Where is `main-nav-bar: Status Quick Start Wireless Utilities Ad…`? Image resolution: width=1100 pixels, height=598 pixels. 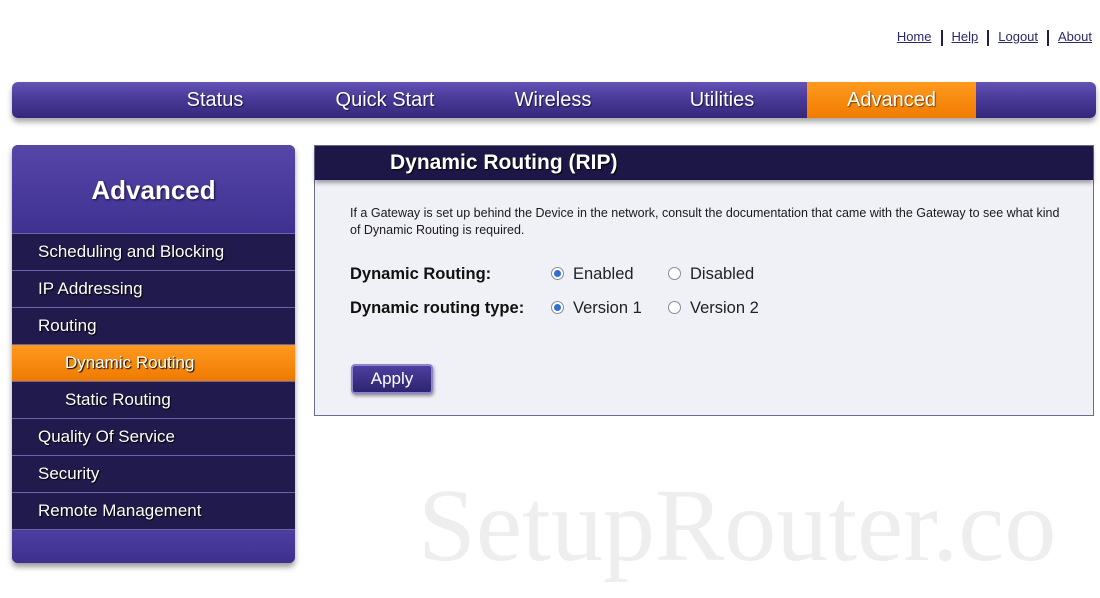 main-nav-bar: Status Quick Start Wireless Utilities Ad… is located at coordinates (554, 100).